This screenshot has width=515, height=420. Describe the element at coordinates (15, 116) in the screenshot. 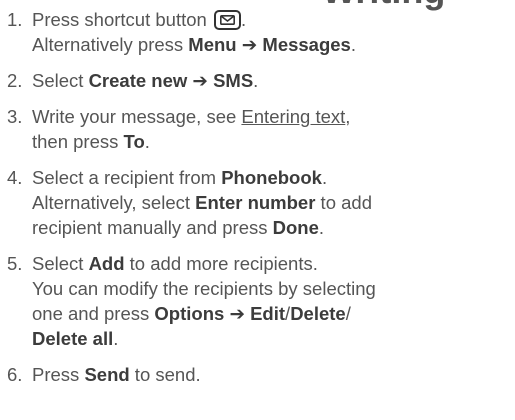

I see `step-number: 3.` at that location.